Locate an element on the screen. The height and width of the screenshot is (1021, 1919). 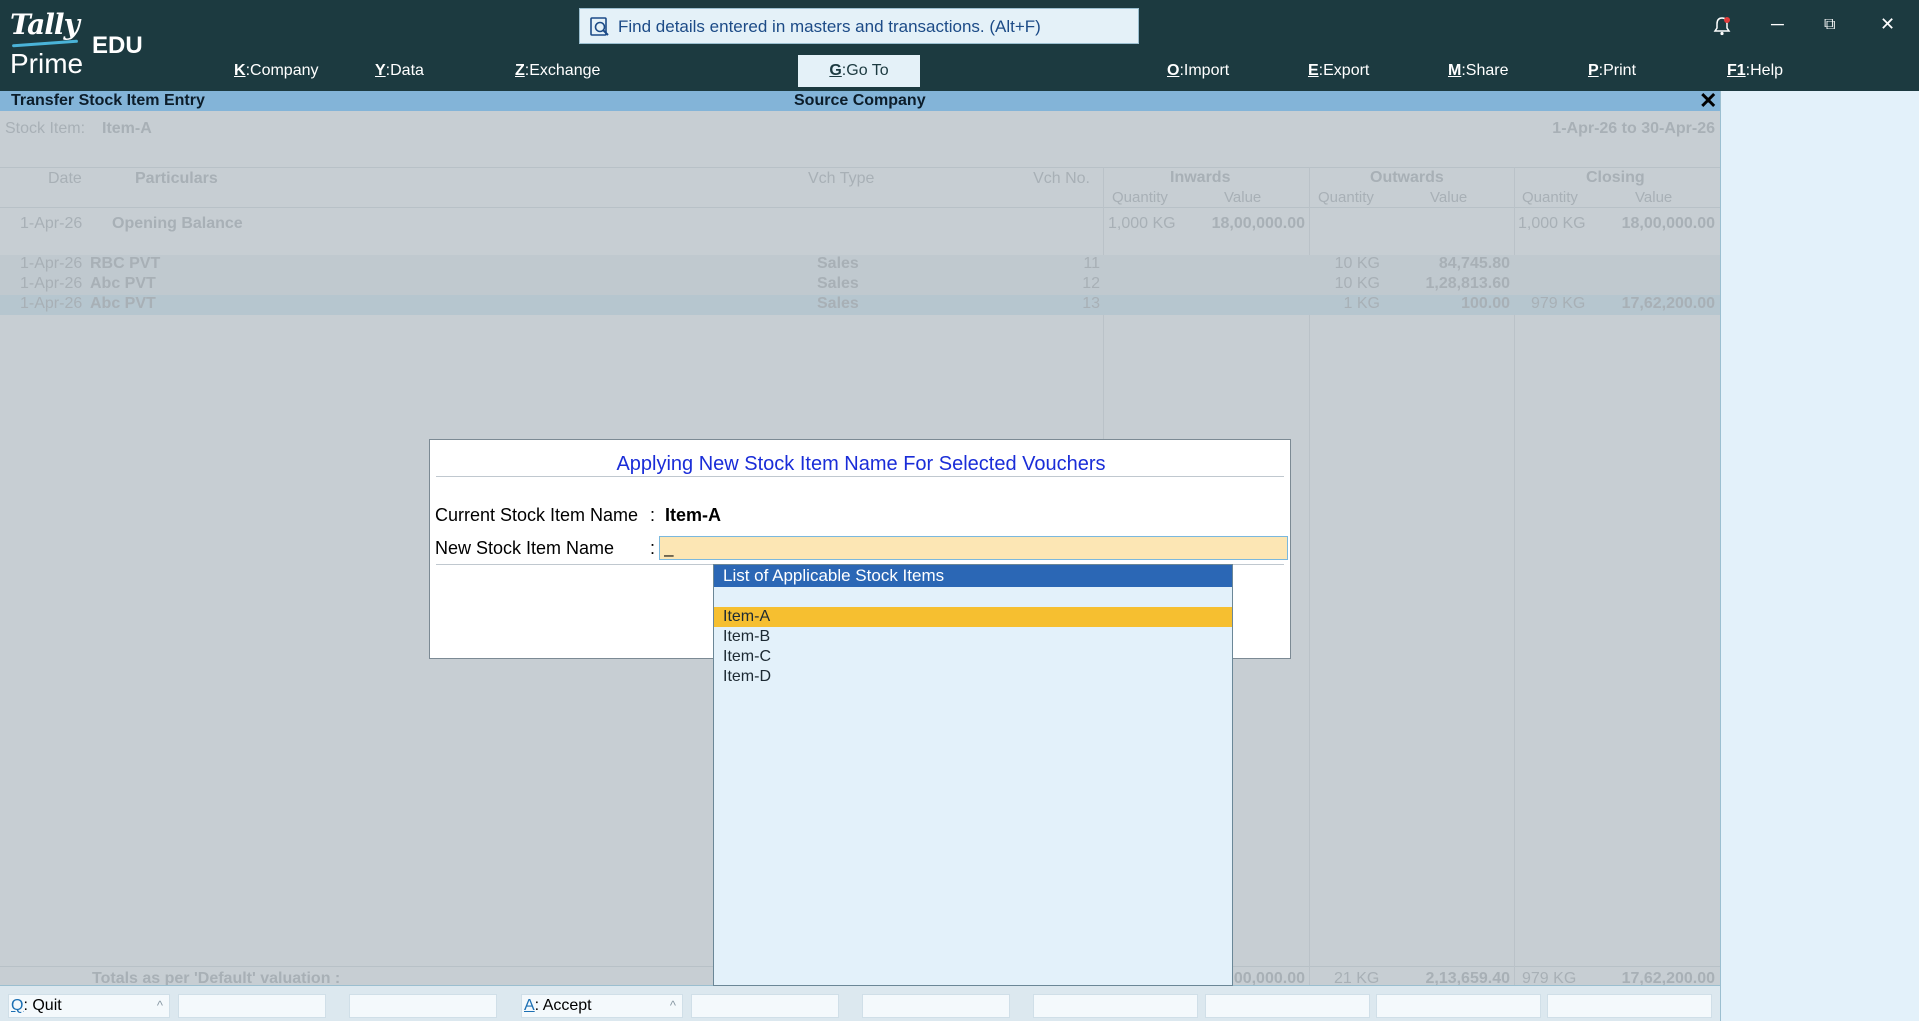
row-party: RBC PVT is located at coordinates (125, 263).